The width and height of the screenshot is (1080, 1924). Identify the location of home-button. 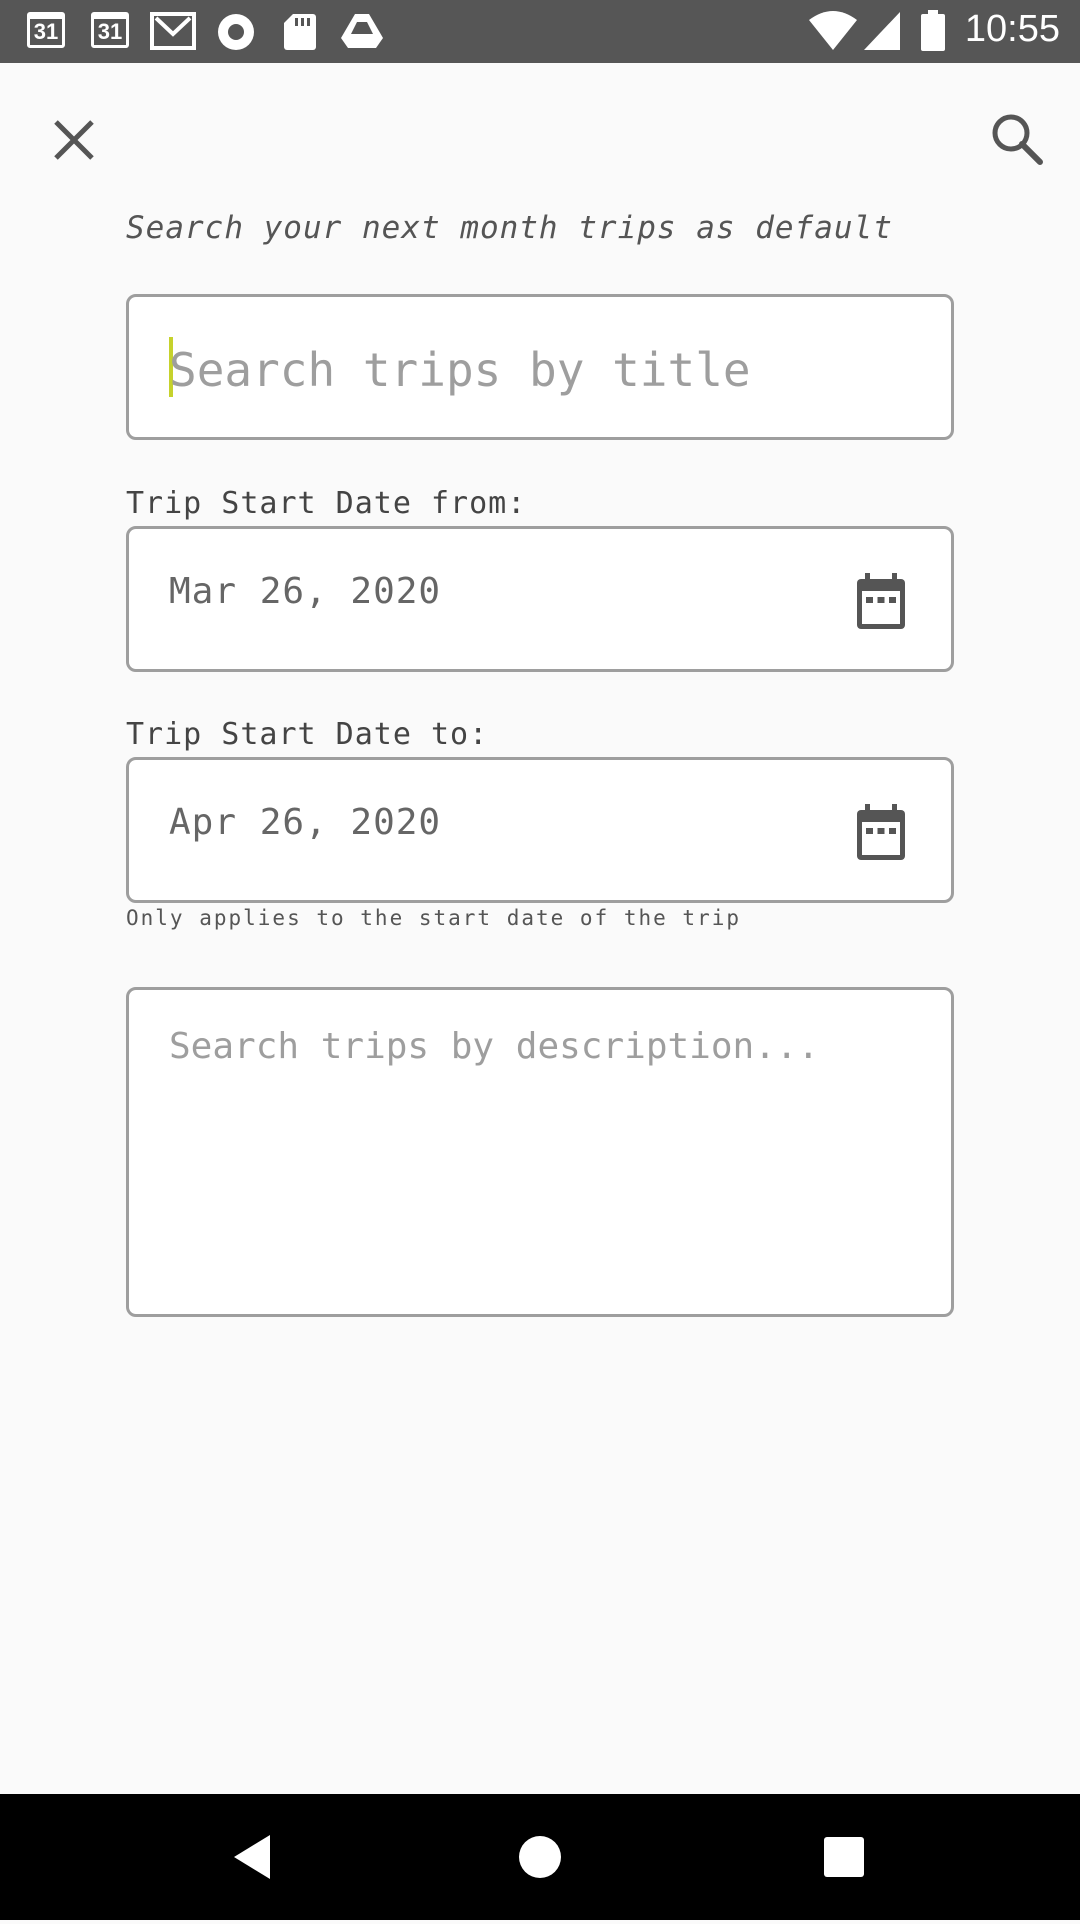
(540, 1857).